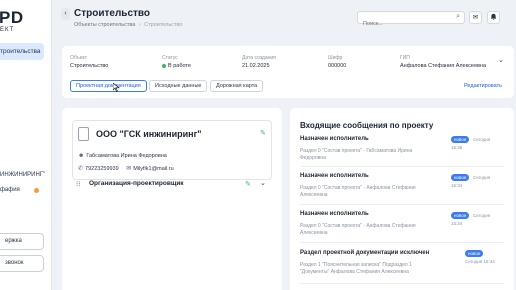 The image size is (516, 290). I want to click on search-input, so click(403, 24).